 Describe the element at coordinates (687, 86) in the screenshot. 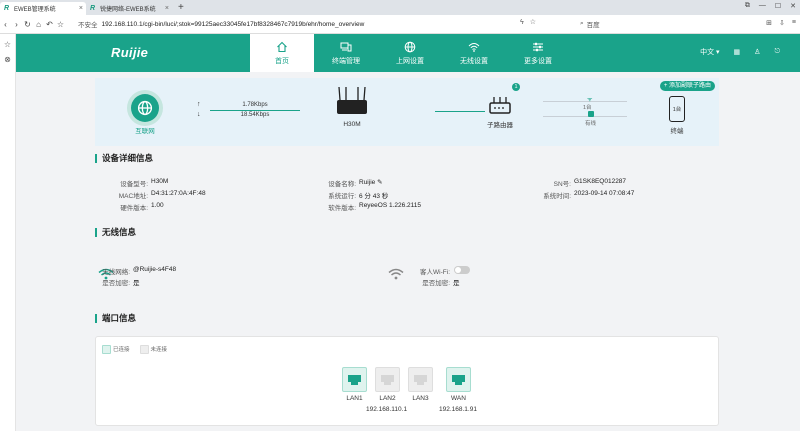

I see `add-mesh-router-button: + 添加副联子路由` at that location.